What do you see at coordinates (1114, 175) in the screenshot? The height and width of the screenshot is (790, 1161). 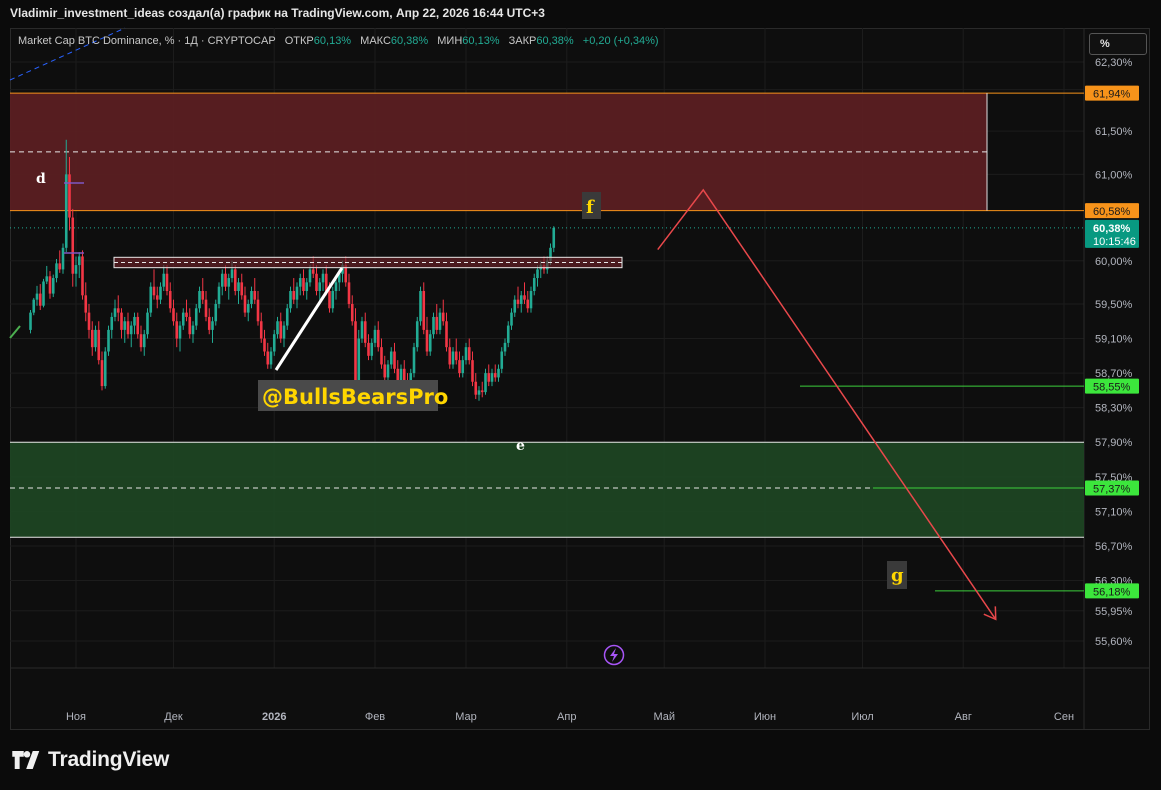 I see `price-tick-label: 61,00%` at bounding box center [1114, 175].